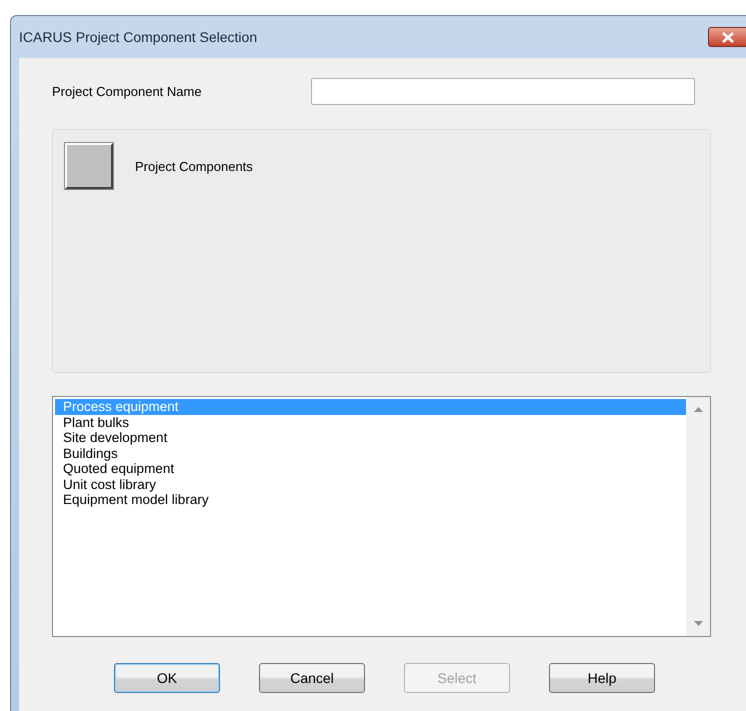 Image resolution: width=746 pixels, height=711 pixels. Describe the element at coordinates (138, 37) in the screenshot. I see `window-title: ICARUS Project Component Selection` at that location.